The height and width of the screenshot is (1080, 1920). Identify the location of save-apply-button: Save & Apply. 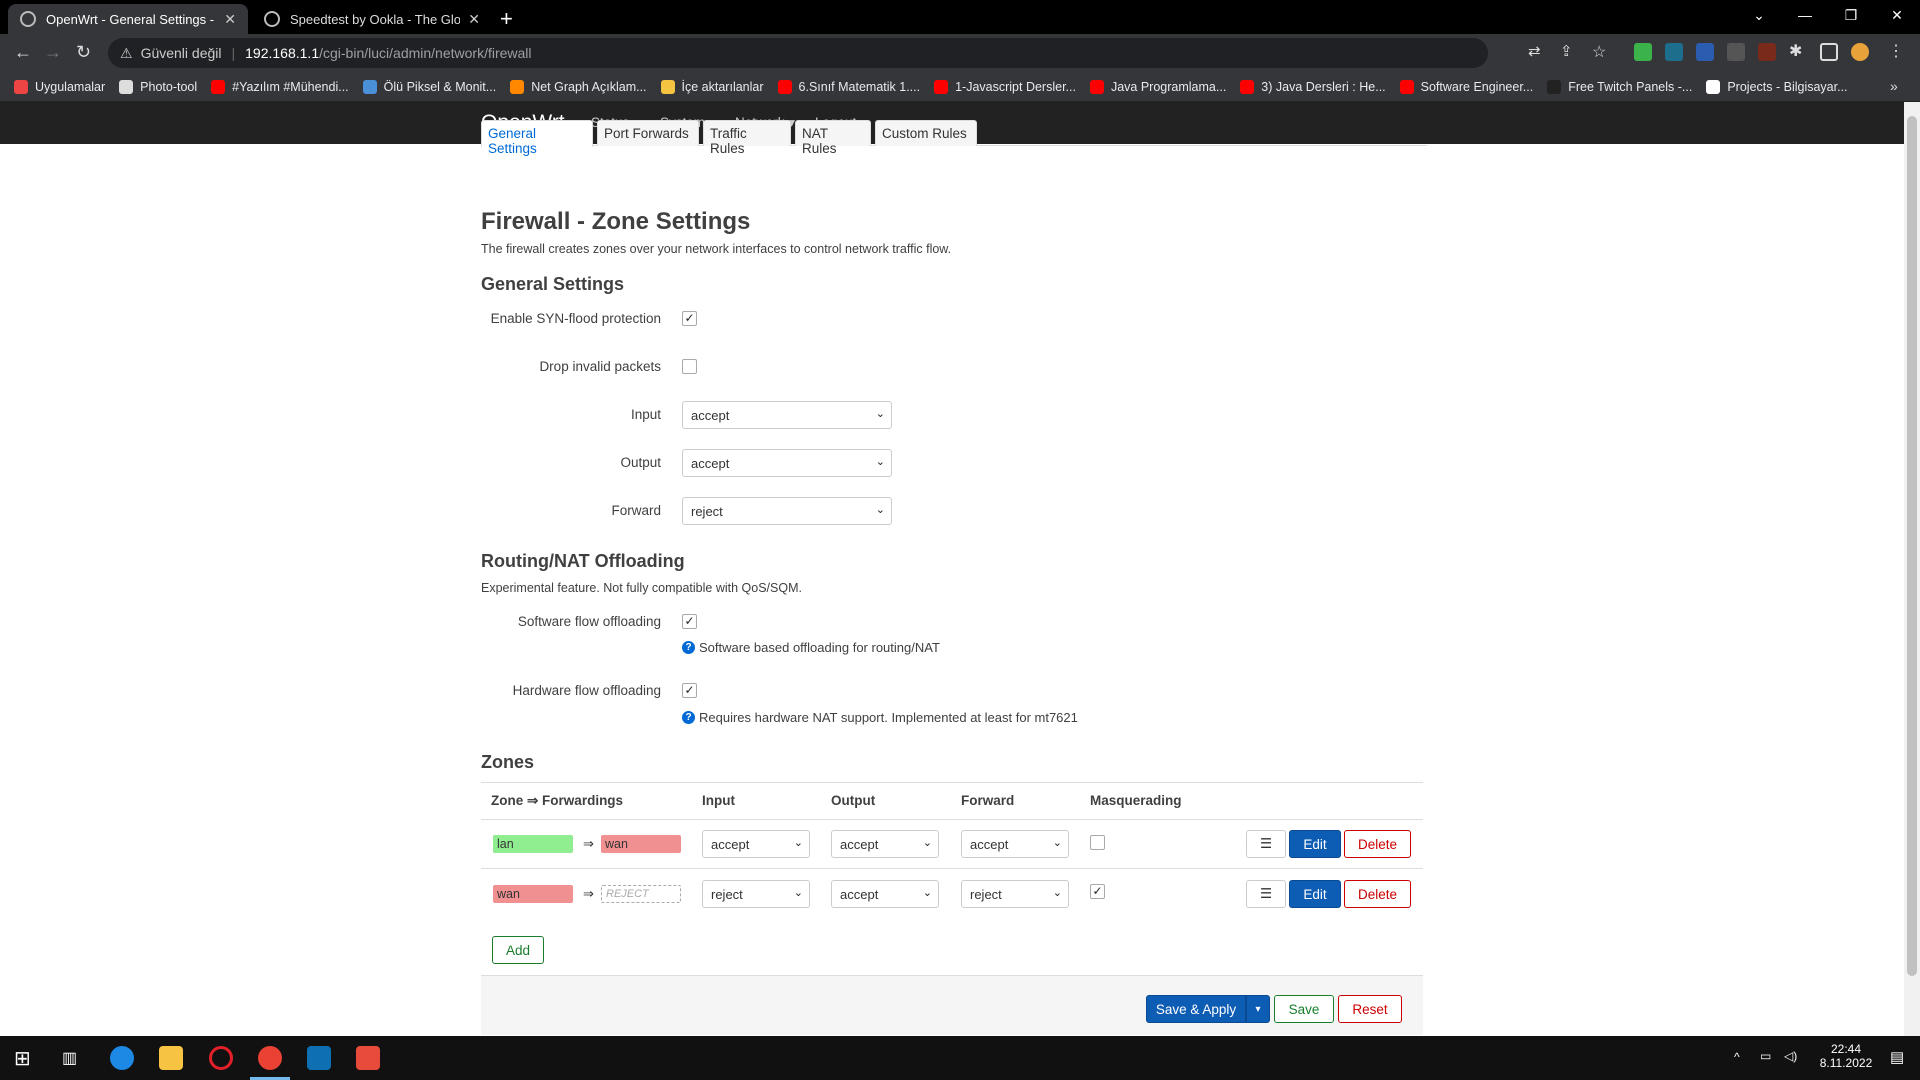
(1196, 1009).